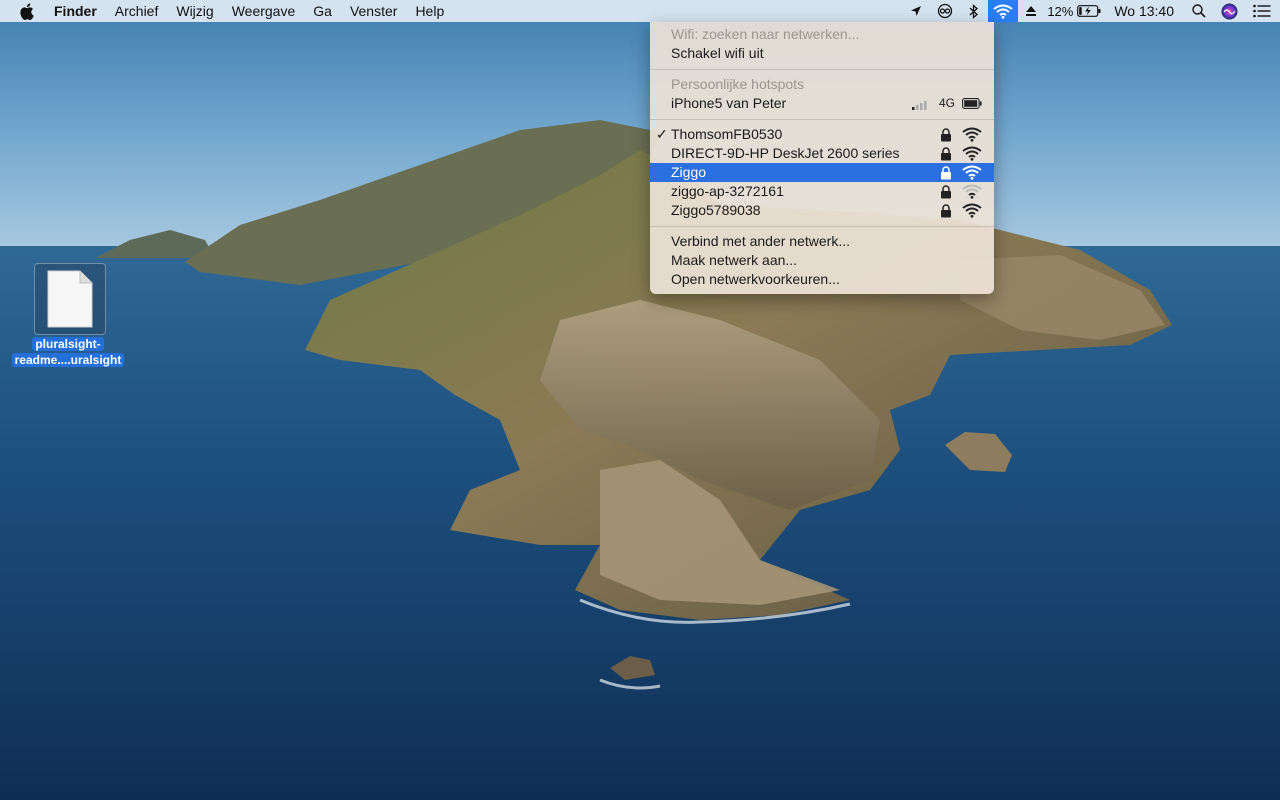 This screenshot has width=1280, height=800. Describe the element at coordinates (68, 352) in the screenshot. I see `desktop-file-label: pluralsight- readme....uralsight` at that location.